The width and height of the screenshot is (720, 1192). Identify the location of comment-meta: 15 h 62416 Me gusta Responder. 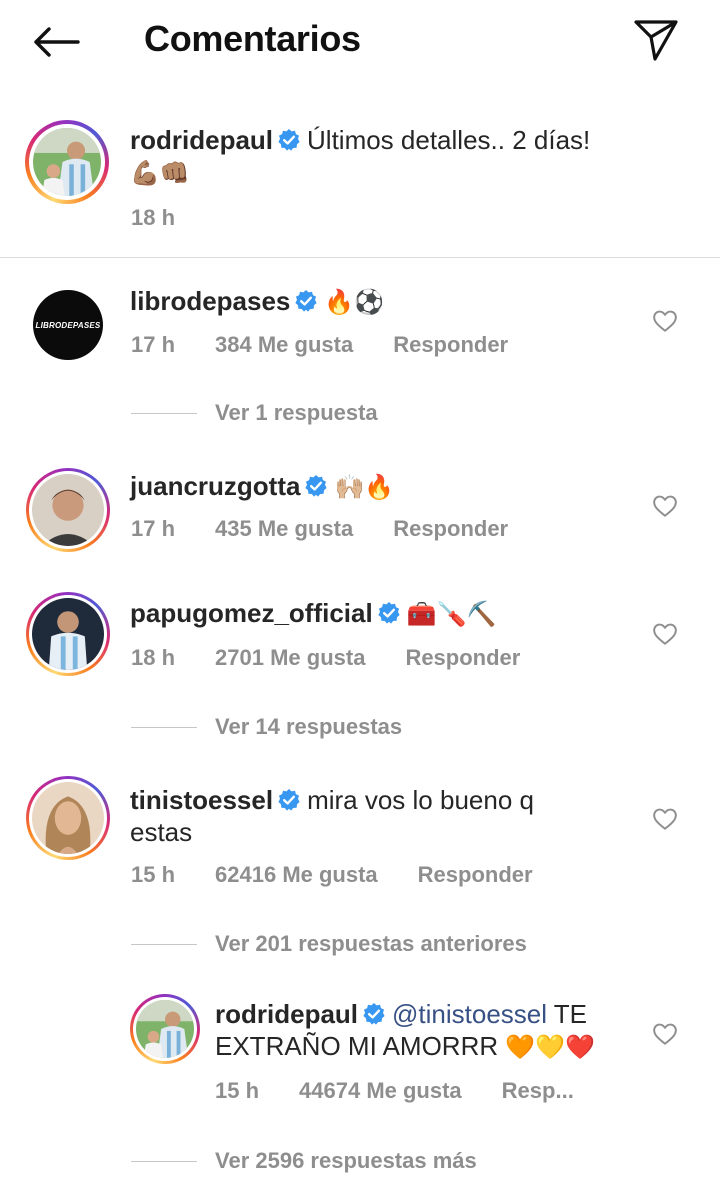
(332, 875).